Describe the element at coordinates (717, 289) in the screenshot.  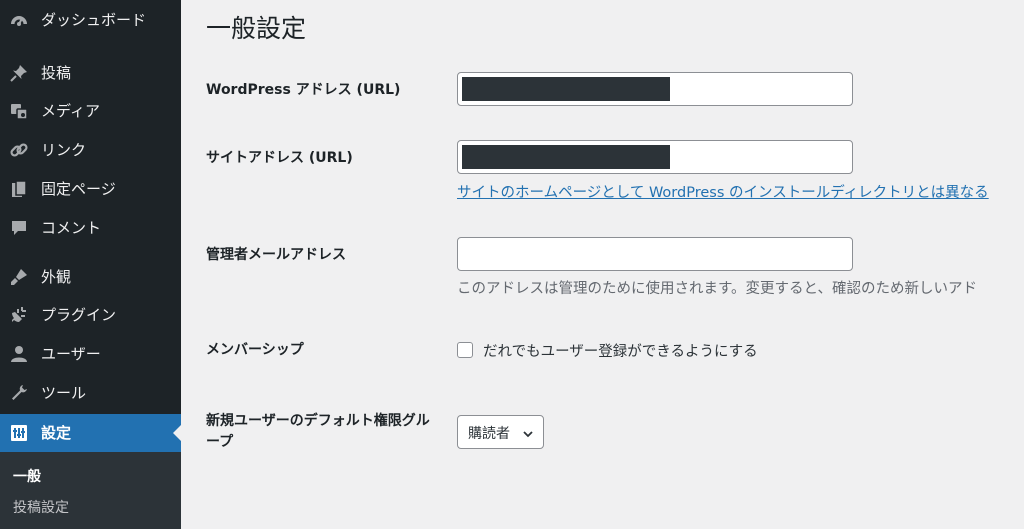
I see `admin-email-description: このアドレスは管理のために使用されます。変更すると、確認のため新しいアド` at that location.